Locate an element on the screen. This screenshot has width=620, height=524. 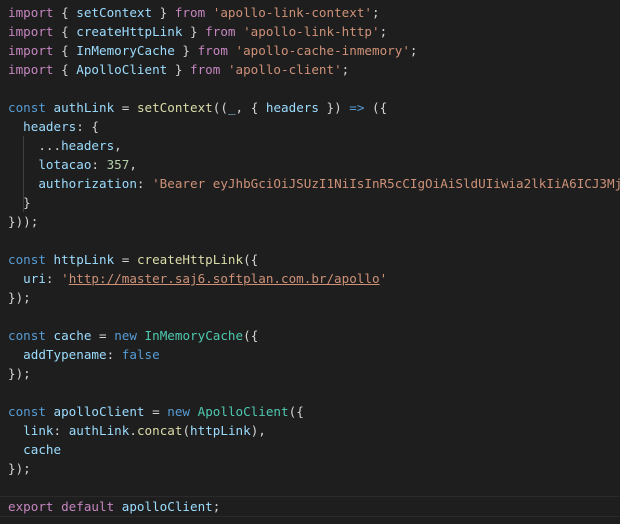
code-token: apolloClient is located at coordinates (99, 411).